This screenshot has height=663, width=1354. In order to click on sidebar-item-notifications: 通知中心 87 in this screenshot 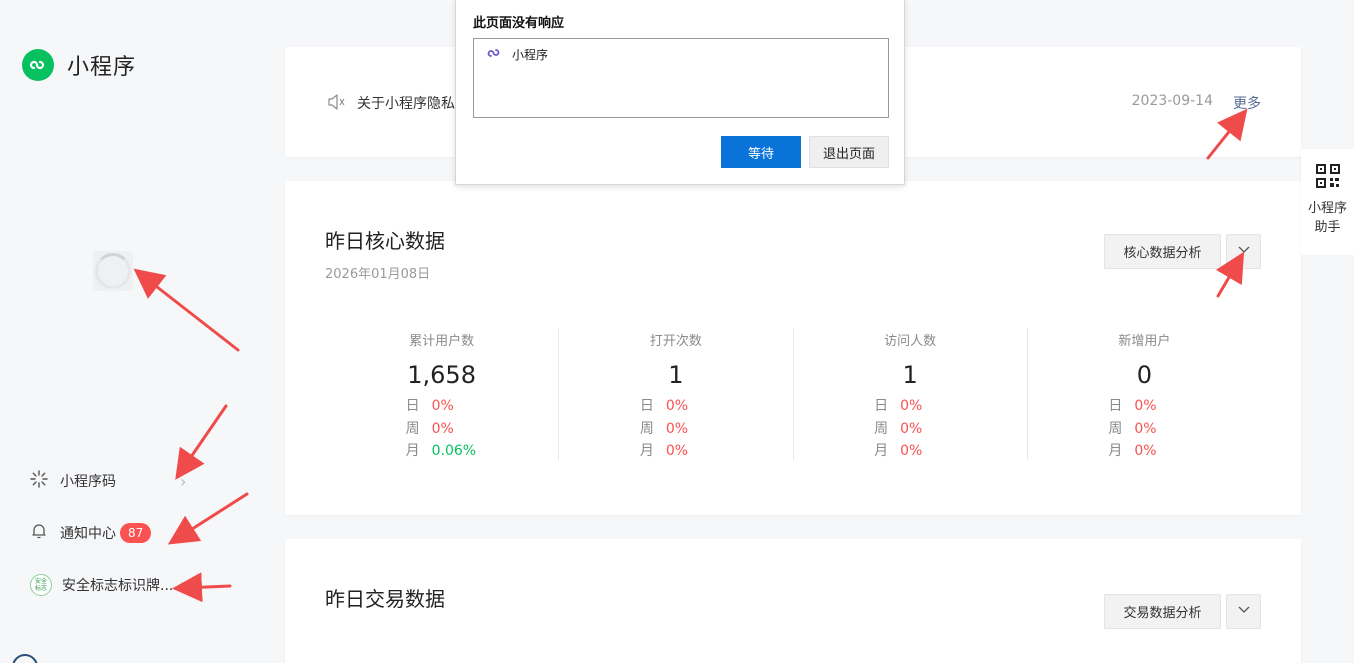, I will do `click(91, 533)`.